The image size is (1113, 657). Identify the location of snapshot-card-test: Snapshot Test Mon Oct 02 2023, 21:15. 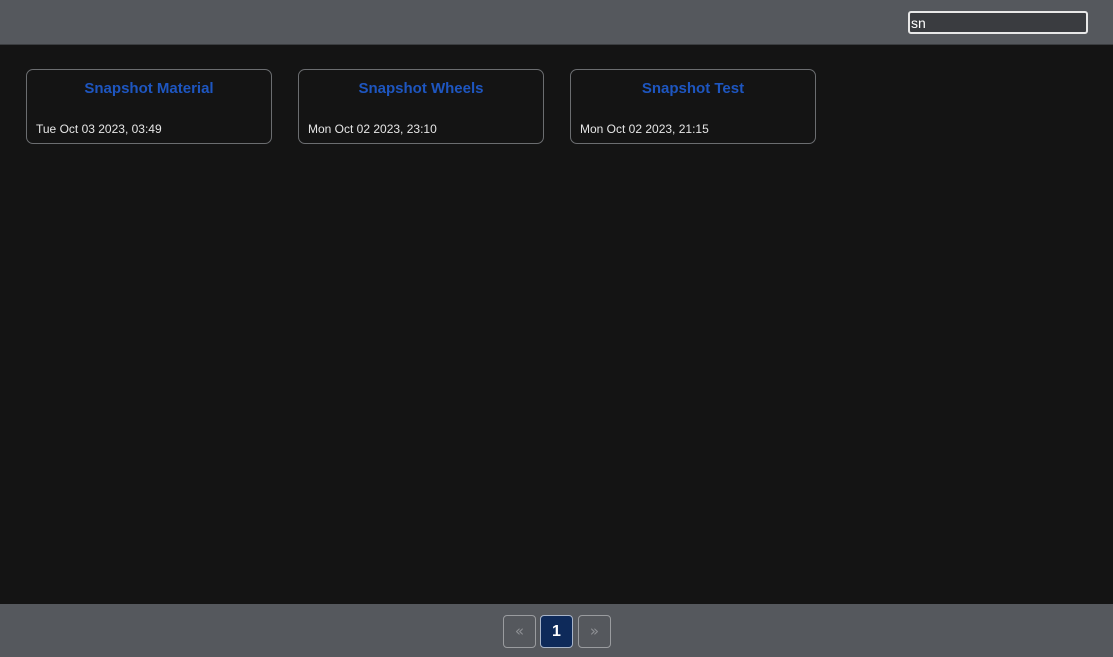
(693, 106).